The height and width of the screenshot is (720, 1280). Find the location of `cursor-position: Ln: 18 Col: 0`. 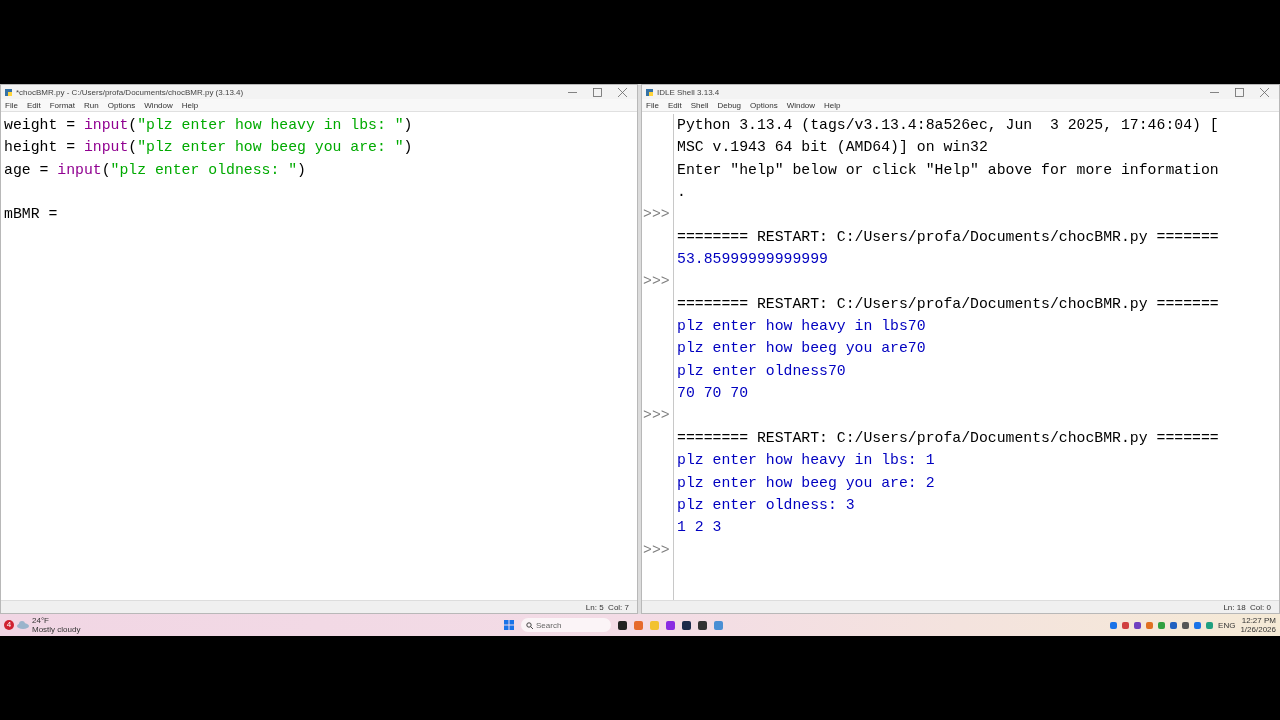

cursor-position: Ln: 18 Col: 0 is located at coordinates (1247, 607).